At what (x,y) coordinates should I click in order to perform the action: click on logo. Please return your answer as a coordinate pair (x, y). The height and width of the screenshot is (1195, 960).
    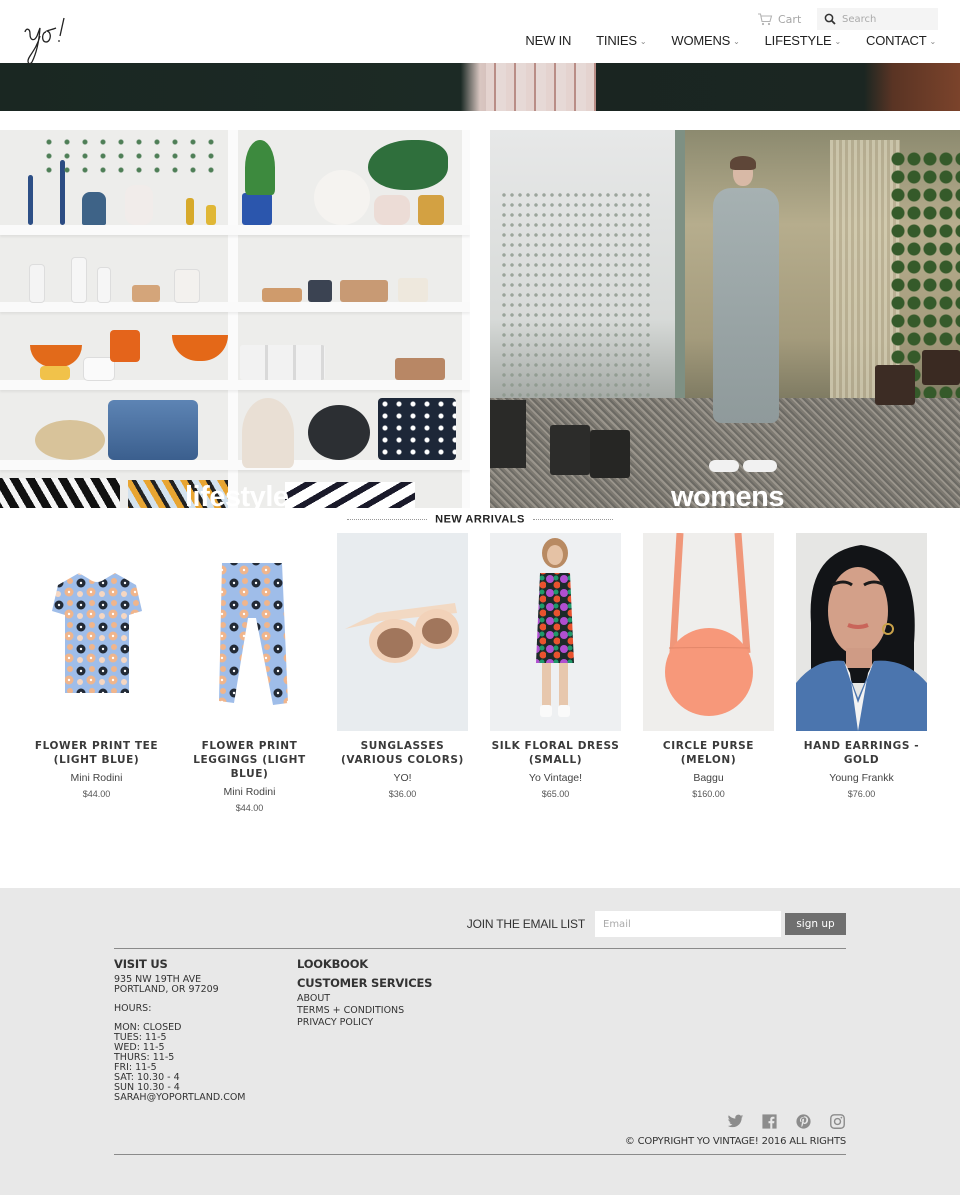
    Looking at the image, I should click on (51, 40).